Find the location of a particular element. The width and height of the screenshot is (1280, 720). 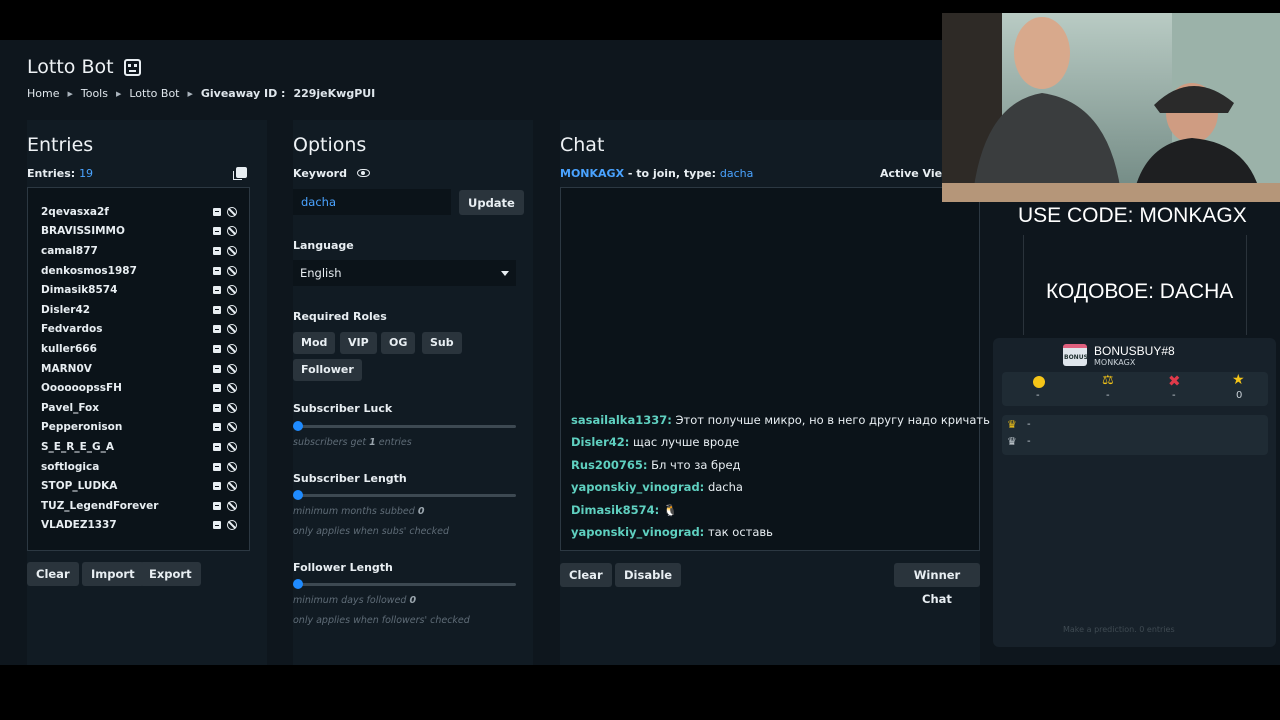

subscriber-length-hint: minimum months subbed 0 is located at coordinates (358, 511).